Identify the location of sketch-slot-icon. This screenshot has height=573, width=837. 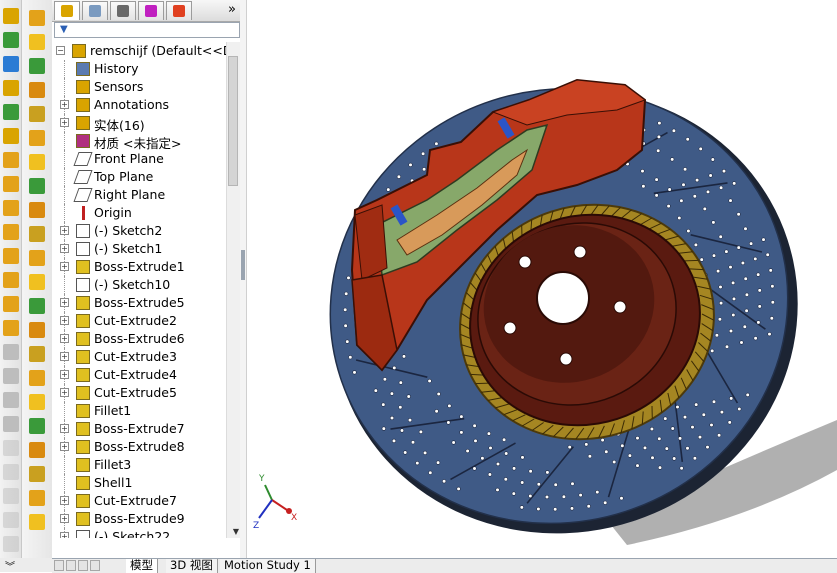
(11, 112).